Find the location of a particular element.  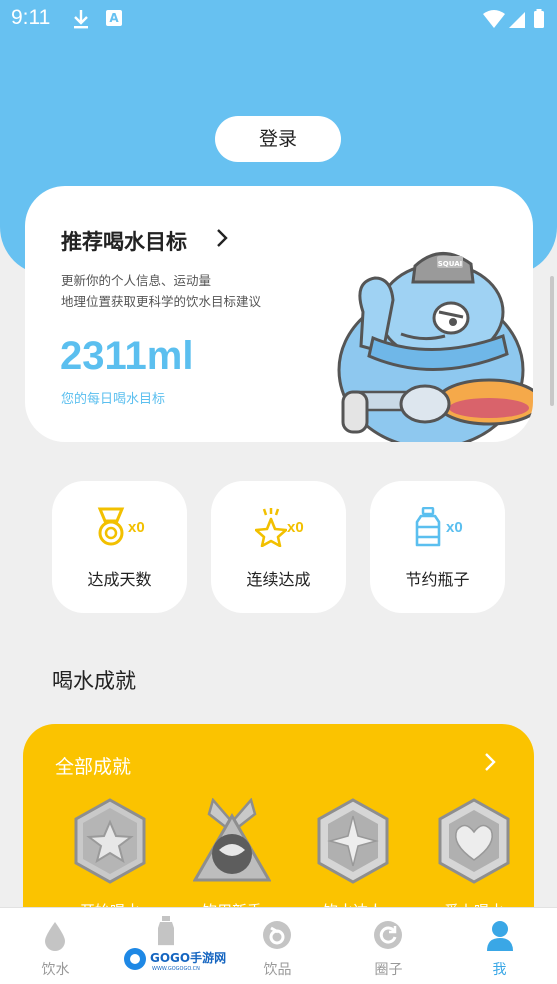

mascot-illustration: SQUAI is located at coordinates (435, 347).